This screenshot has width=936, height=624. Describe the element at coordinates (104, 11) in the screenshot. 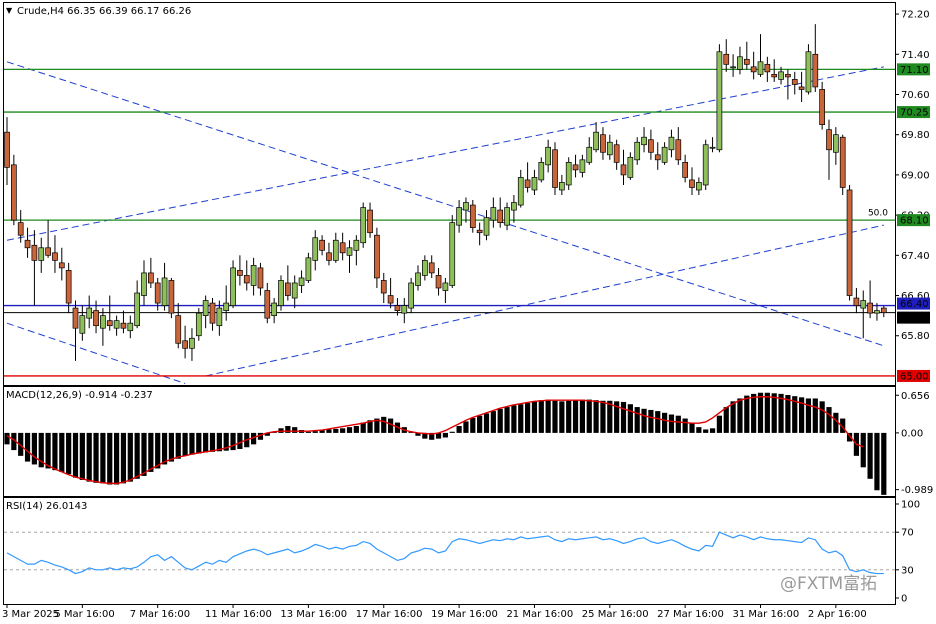

I see `chart-header-title: Crude,H4 66.35 66.39 66.17 66.26` at that location.